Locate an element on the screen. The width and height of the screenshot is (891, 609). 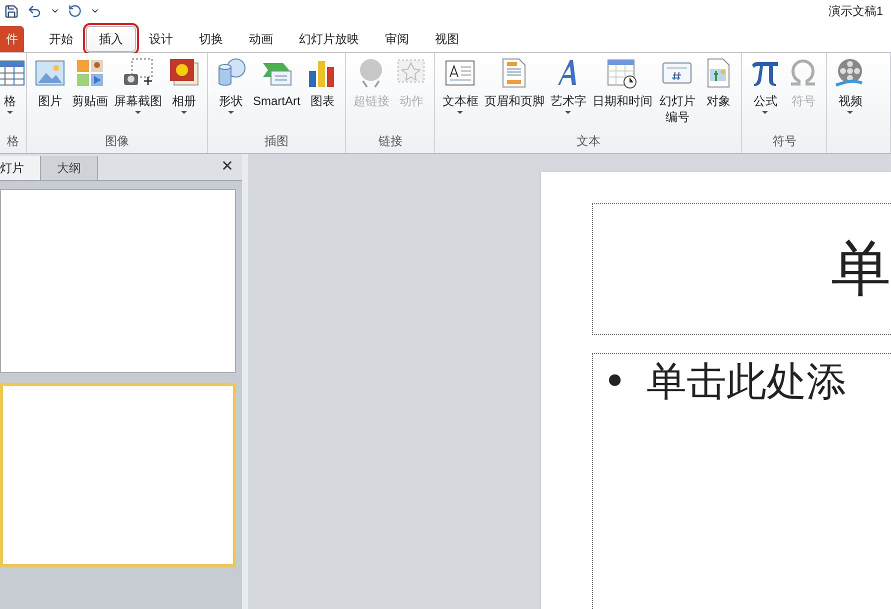
panel-tab: 大纲 is located at coordinates (69, 168).